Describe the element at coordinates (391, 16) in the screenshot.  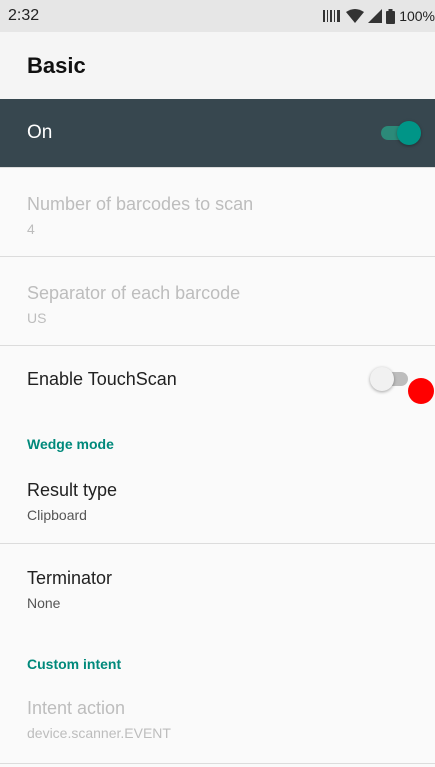
I see `battery-icon` at that location.